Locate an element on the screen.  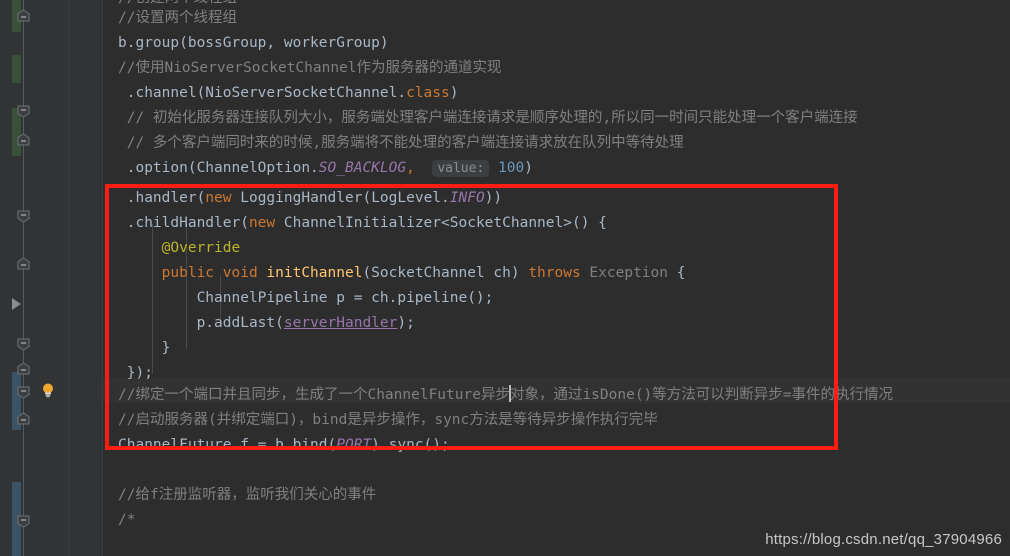
code-line: ChannelFuture f = b.bind(PORT).sync(); is located at coordinates (284, 445).